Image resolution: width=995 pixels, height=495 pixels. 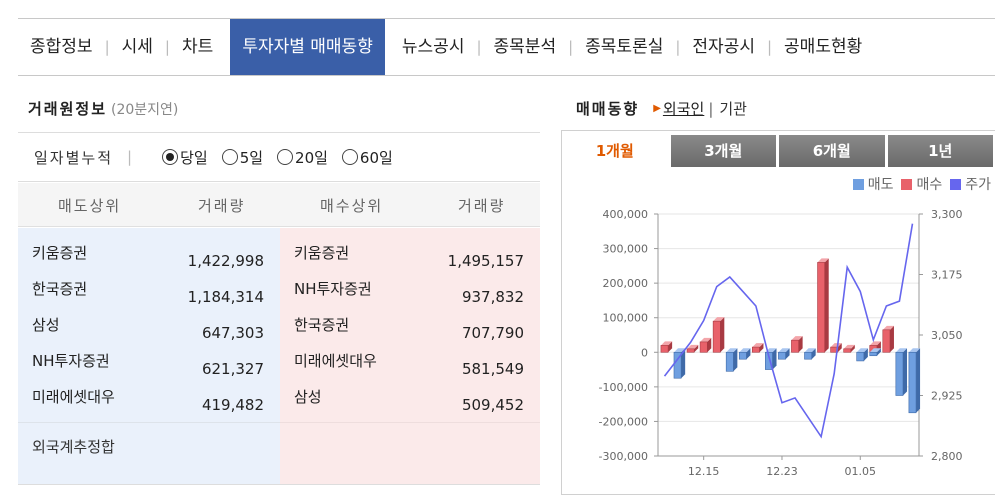 I want to click on legend-price: 주가, so click(x=970, y=184).